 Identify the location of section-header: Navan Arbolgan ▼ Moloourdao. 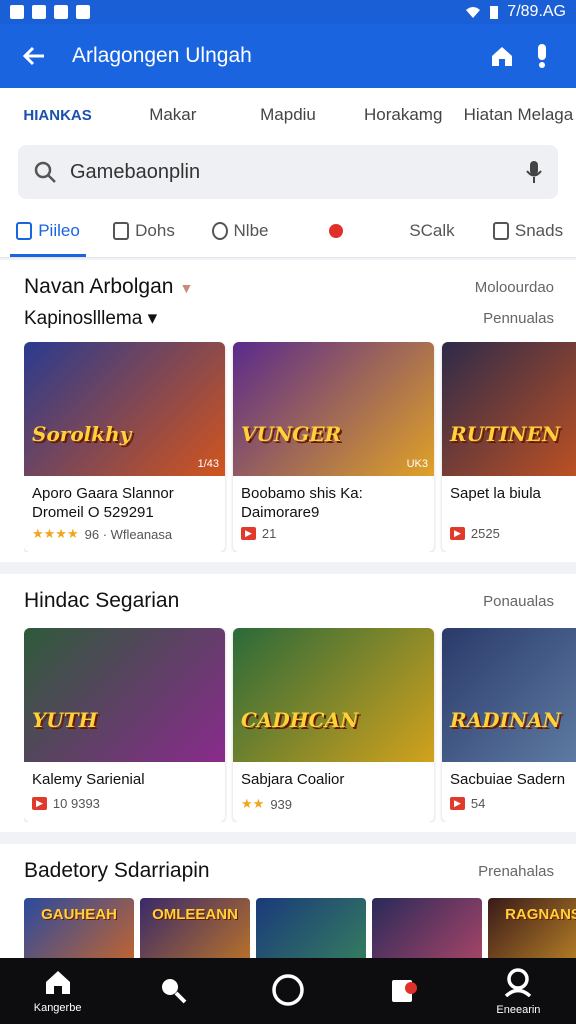
(300, 287).